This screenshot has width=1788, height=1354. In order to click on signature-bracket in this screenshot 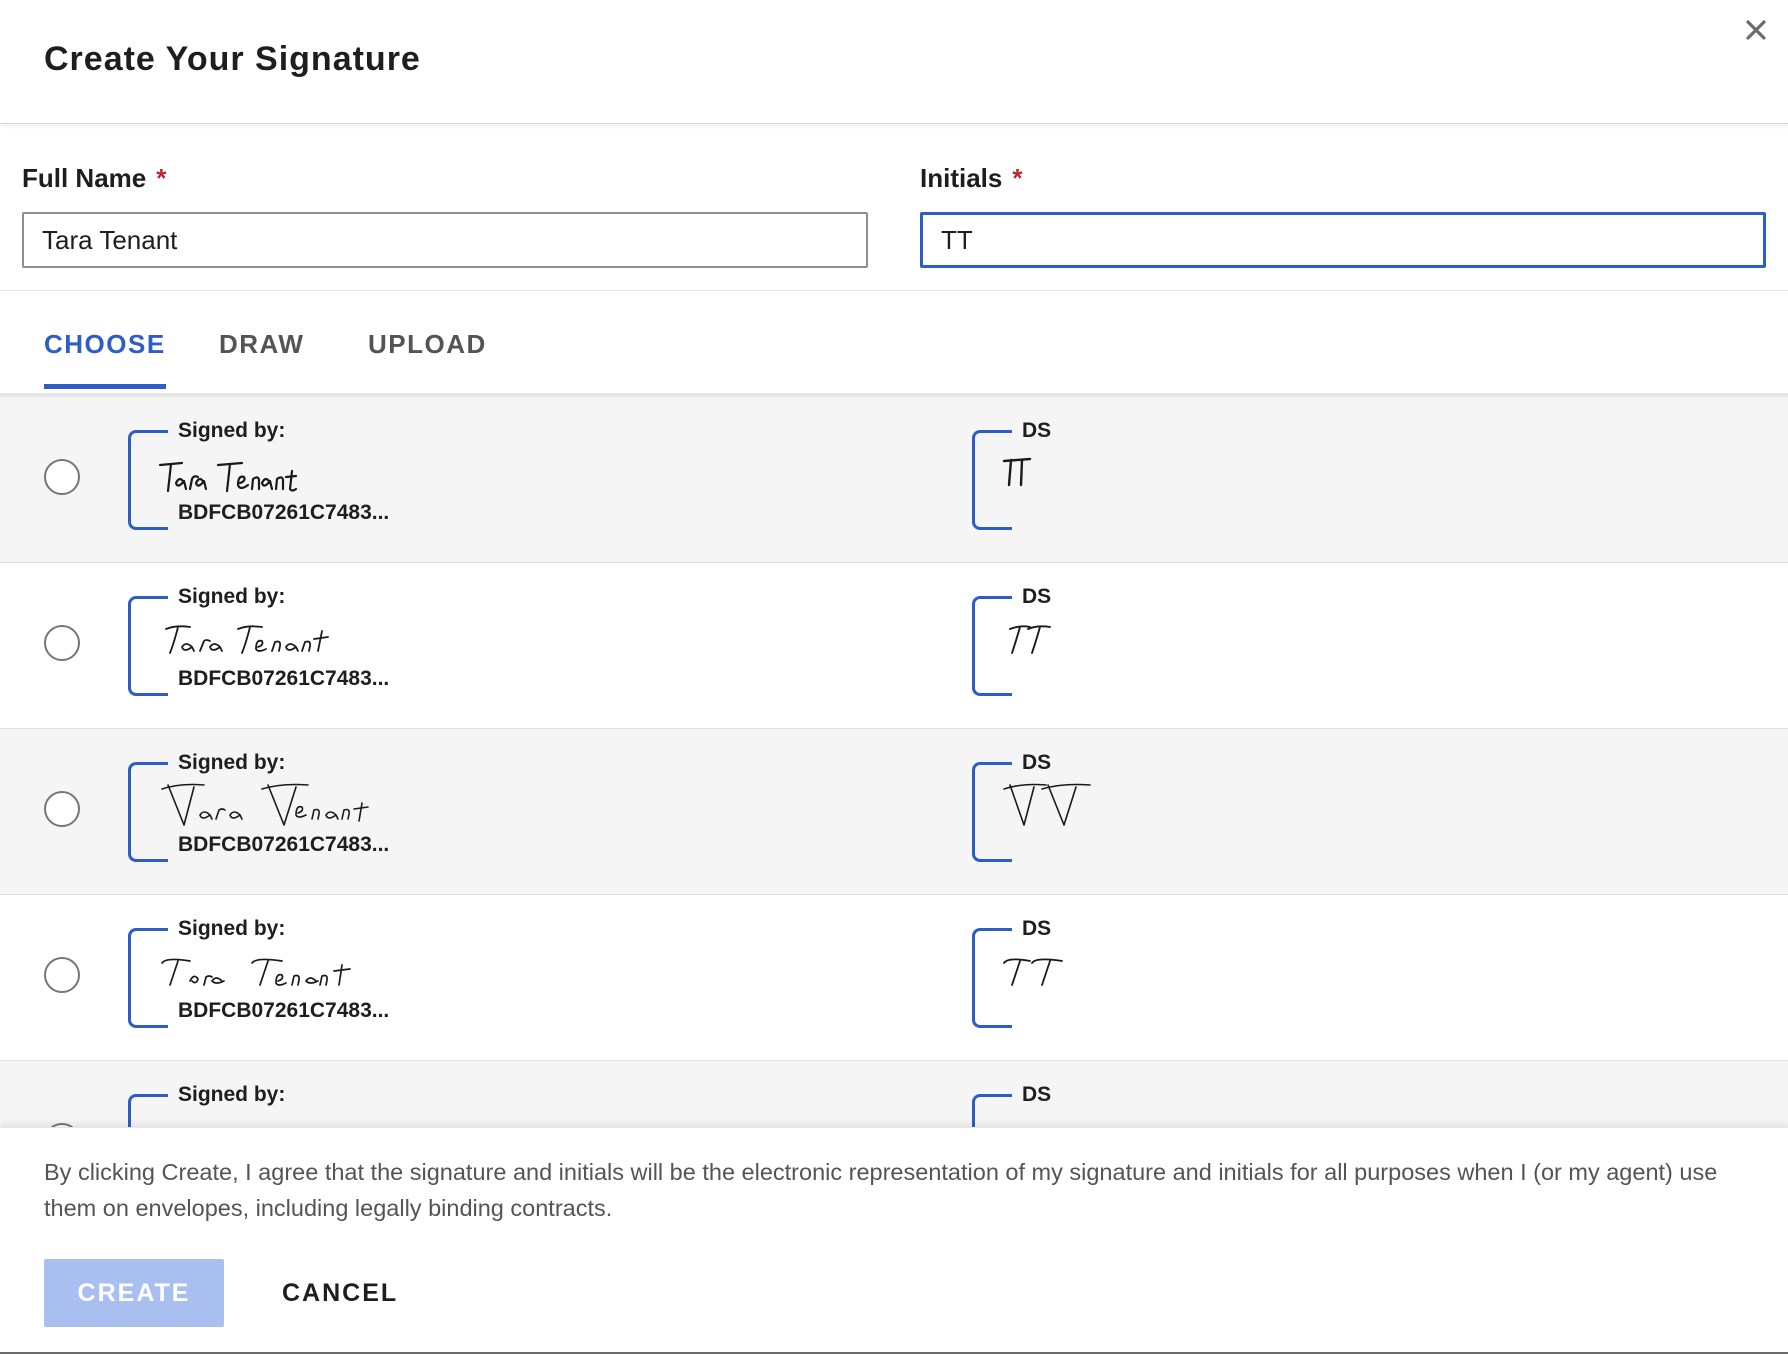, I will do `click(148, 1110)`.